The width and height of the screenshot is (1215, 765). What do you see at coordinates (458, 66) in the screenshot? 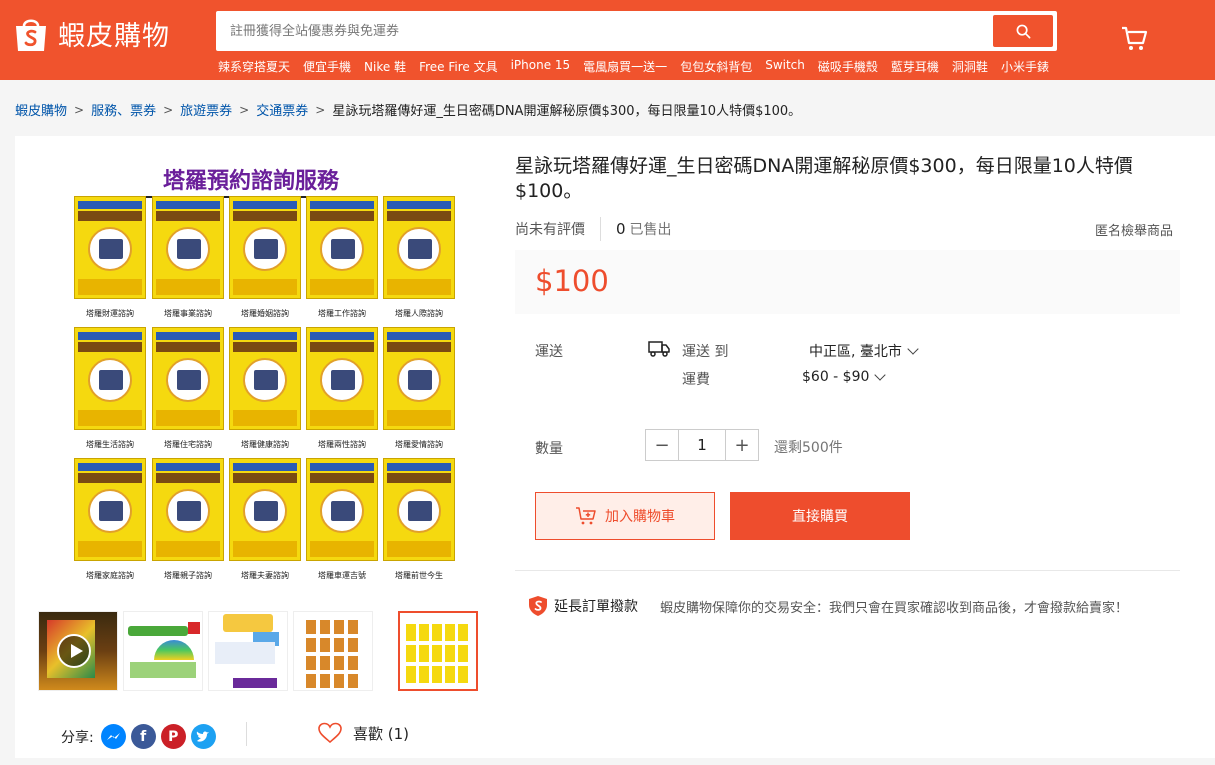
I see `hot-word-link: Free Fire 文具` at bounding box center [458, 66].